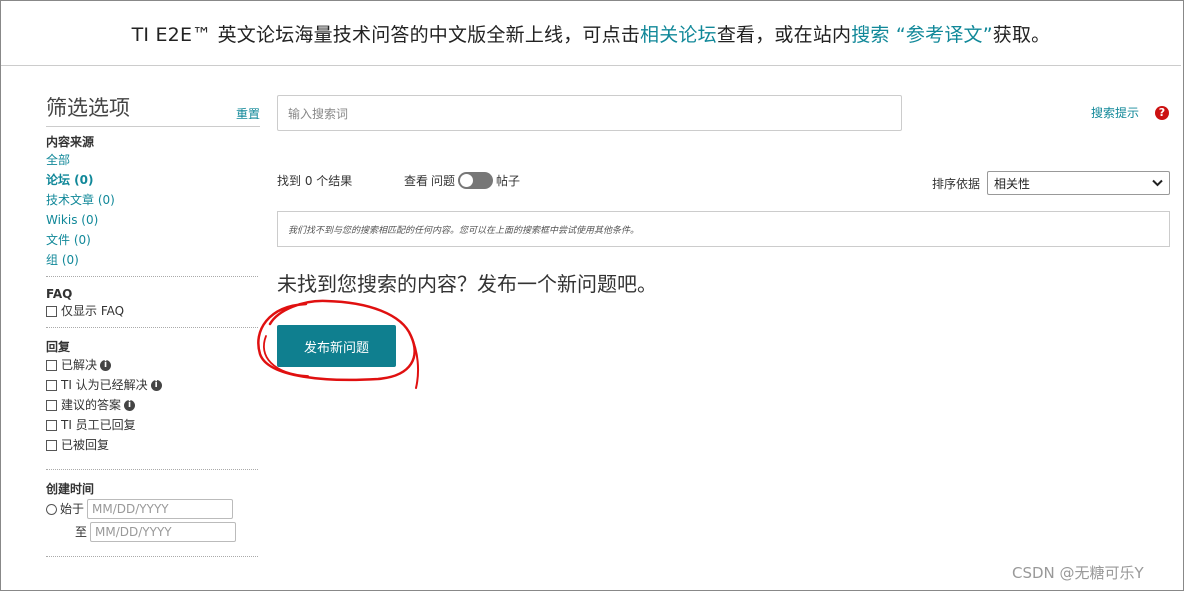  I want to click on faq-only-checkbox: 仅显示 FAQ, so click(153, 311).